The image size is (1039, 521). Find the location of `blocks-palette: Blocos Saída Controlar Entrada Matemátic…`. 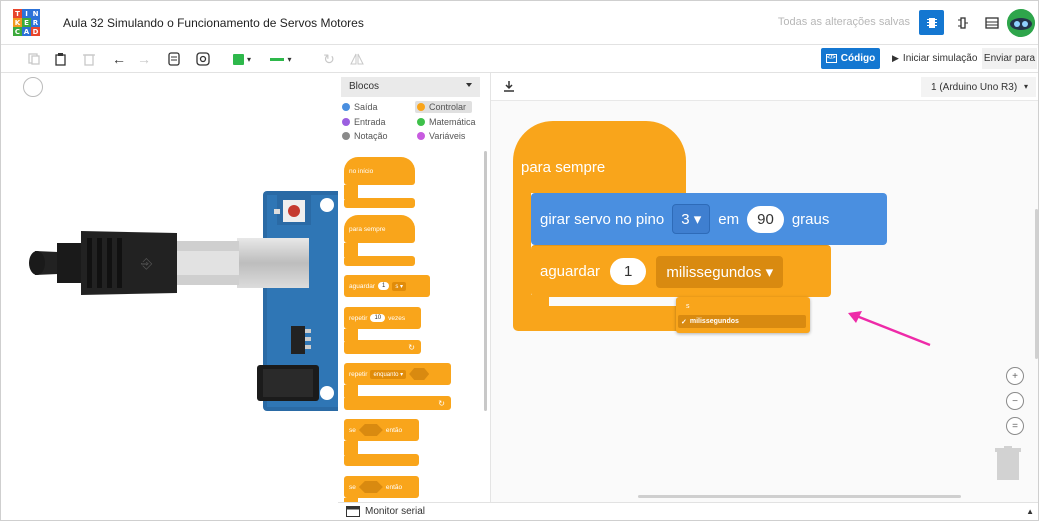

blocks-palette: Blocos Saída Controlar Entrada Matemátic… is located at coordinates (414, 287).